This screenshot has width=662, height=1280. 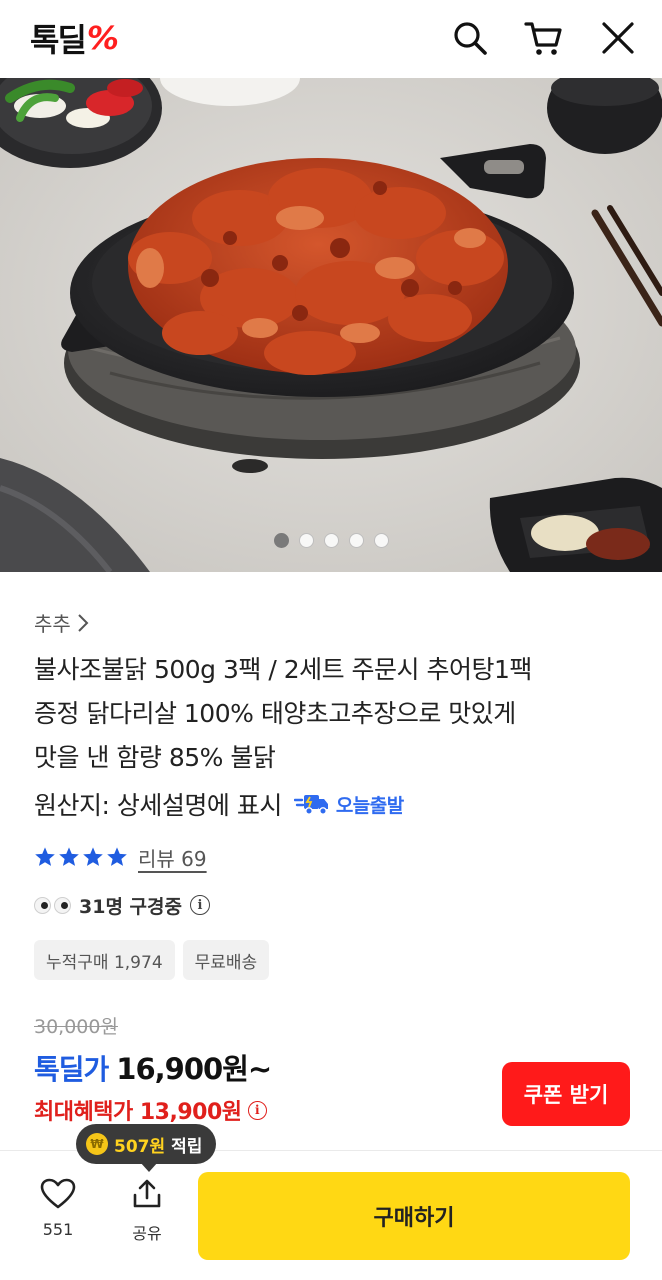 What do you see at coordinates (194, 1069) in the screenshot?
I see `deal-price: 16,900원~` at bounding box center [194, 1069].